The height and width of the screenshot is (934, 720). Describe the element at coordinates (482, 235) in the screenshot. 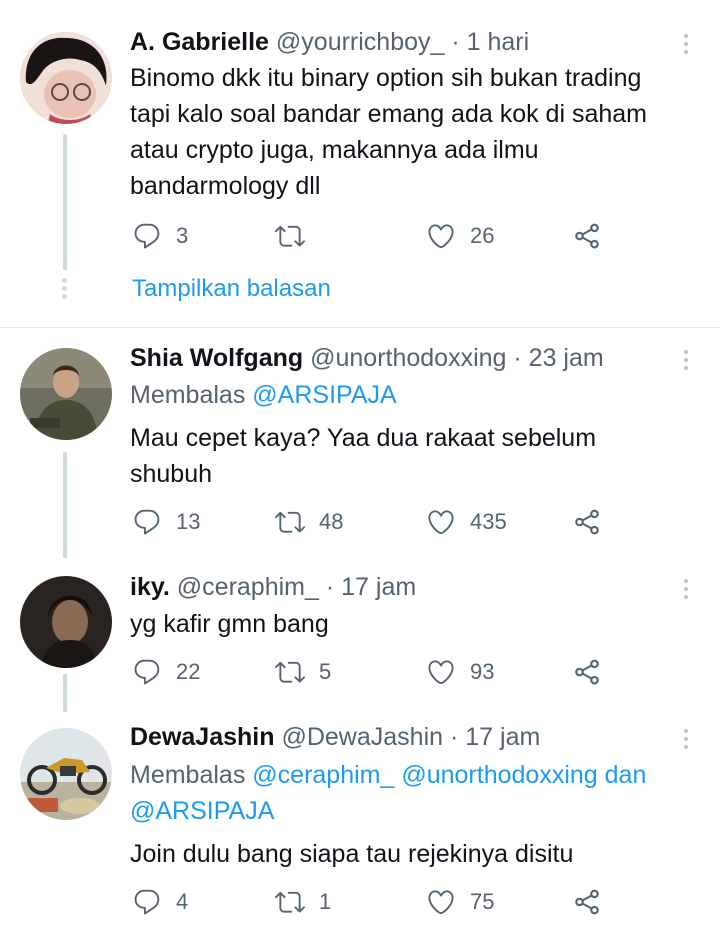

I see `like-count: 26` at that location.